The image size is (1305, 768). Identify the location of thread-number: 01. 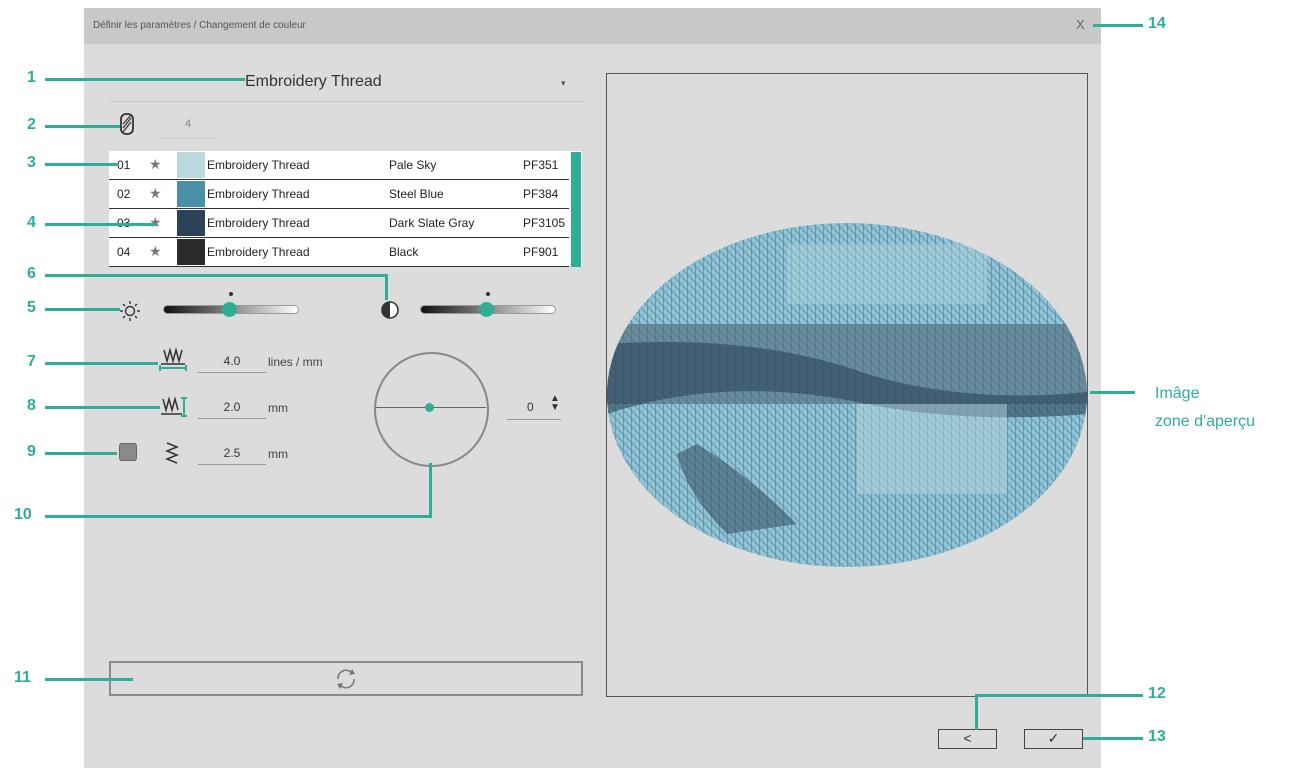
(124, 165).